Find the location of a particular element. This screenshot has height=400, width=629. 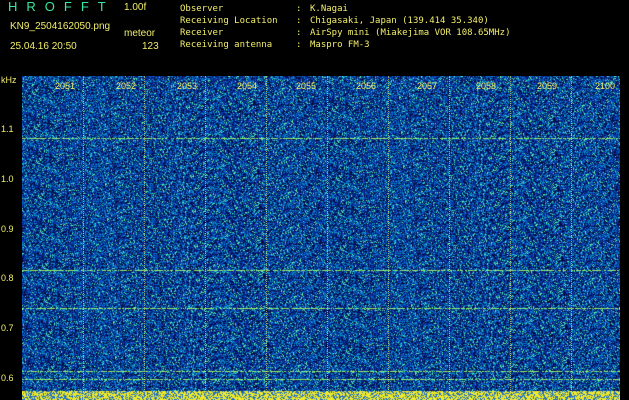

y-tick-label: 1.0 is located at coordinates (7, 179).